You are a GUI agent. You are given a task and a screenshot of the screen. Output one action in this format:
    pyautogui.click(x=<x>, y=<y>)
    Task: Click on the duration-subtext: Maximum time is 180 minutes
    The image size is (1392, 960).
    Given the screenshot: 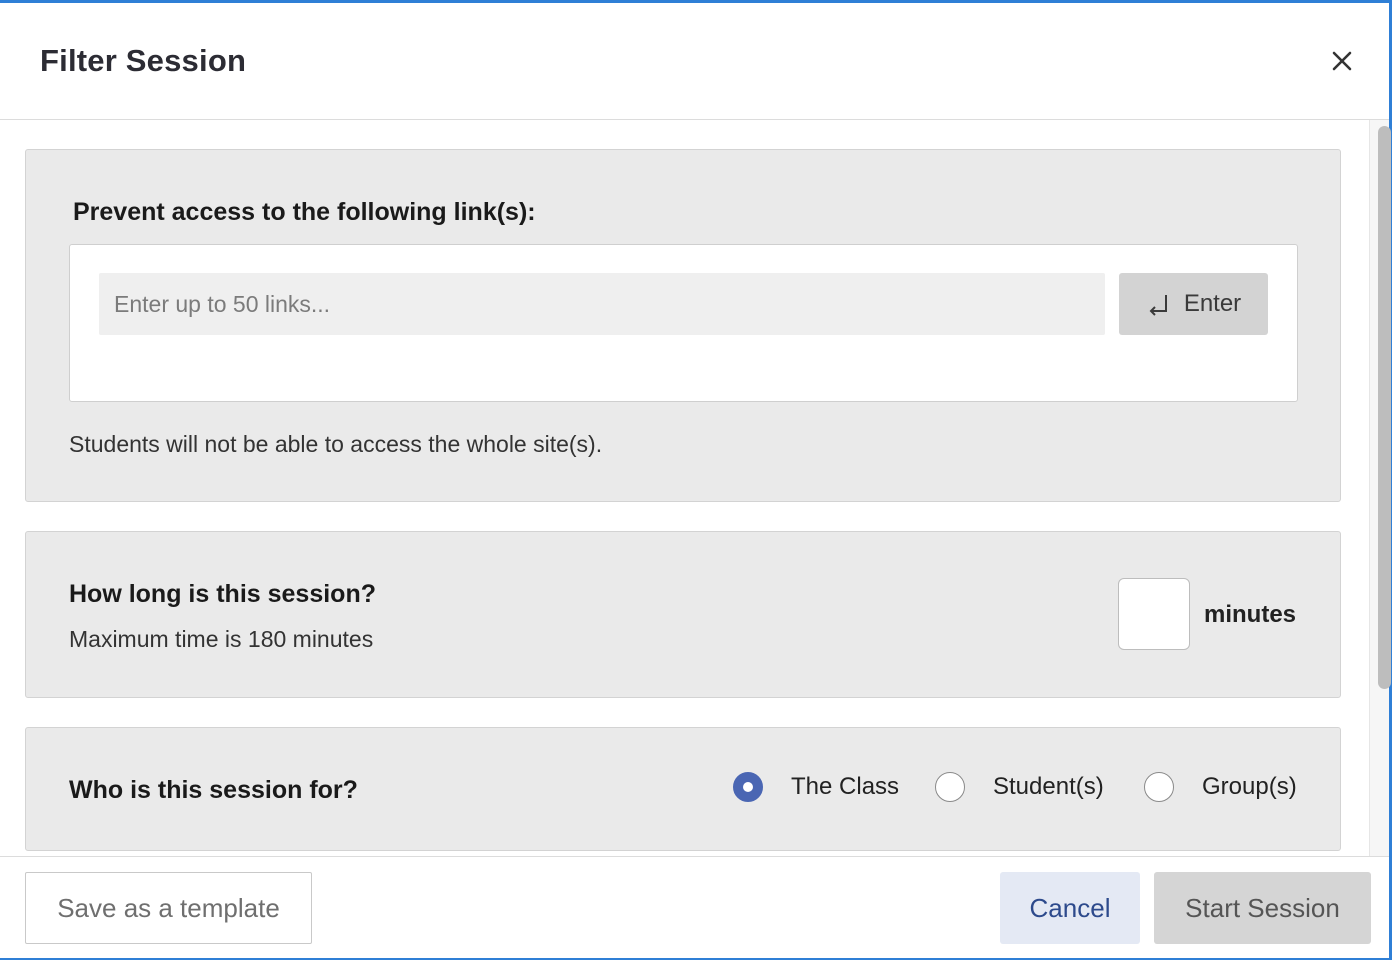 What is the action you would take?
    pyautogui.click(x=221, y=639)
    